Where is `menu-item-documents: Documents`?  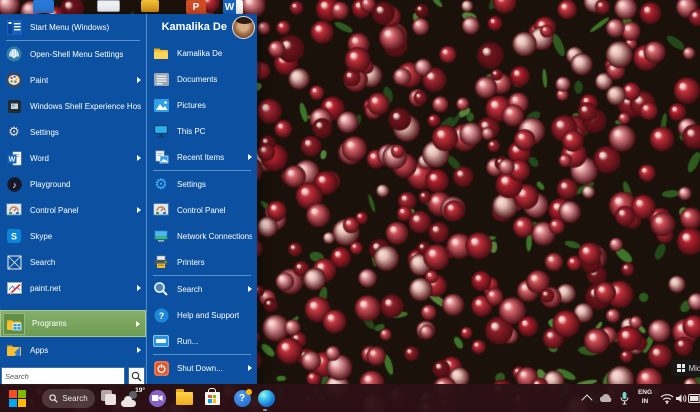
menu-item-documents: Documents is located at coordinates (202, 79).